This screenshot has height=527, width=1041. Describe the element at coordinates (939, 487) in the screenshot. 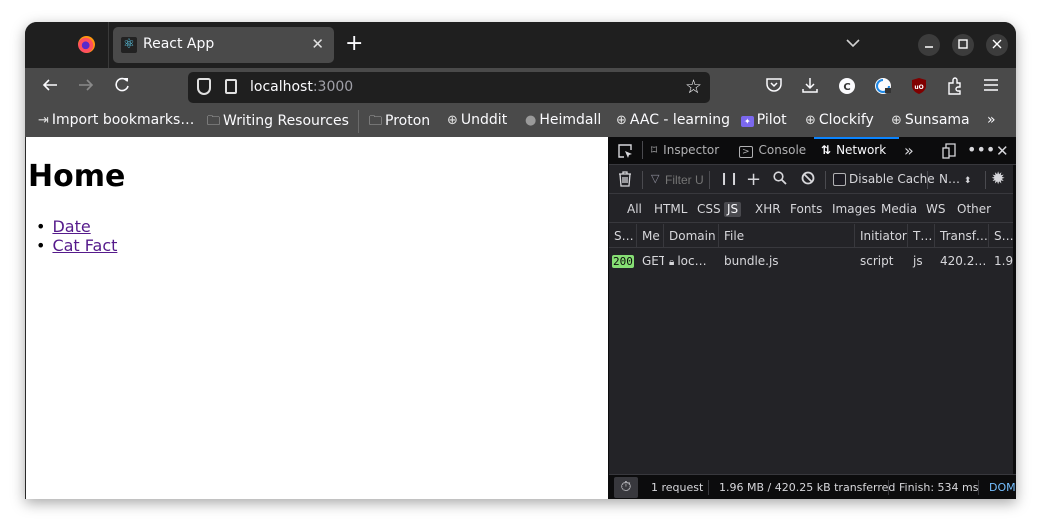

I see `finish-time: Finish: 534 ms` at that location.